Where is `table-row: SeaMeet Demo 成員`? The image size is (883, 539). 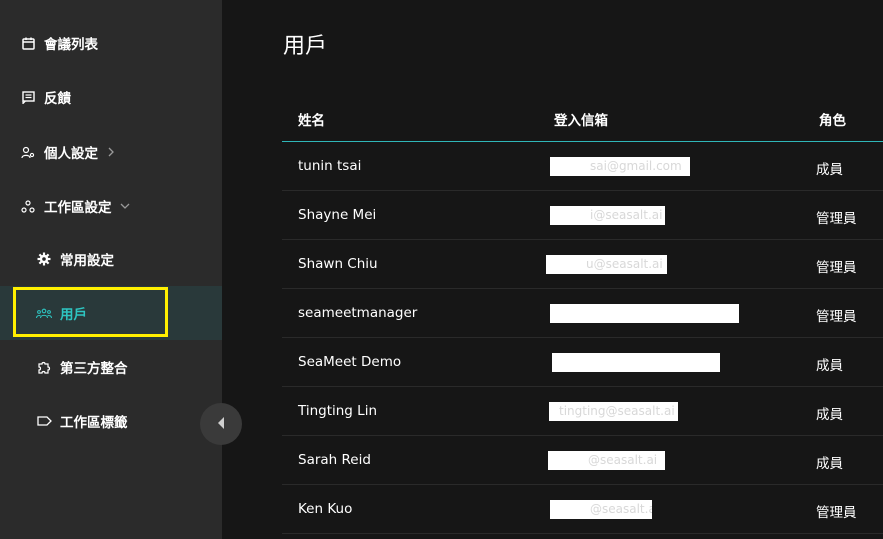 table-row: SeaMeet Demo 成員 is located at coordinates (582, 362).